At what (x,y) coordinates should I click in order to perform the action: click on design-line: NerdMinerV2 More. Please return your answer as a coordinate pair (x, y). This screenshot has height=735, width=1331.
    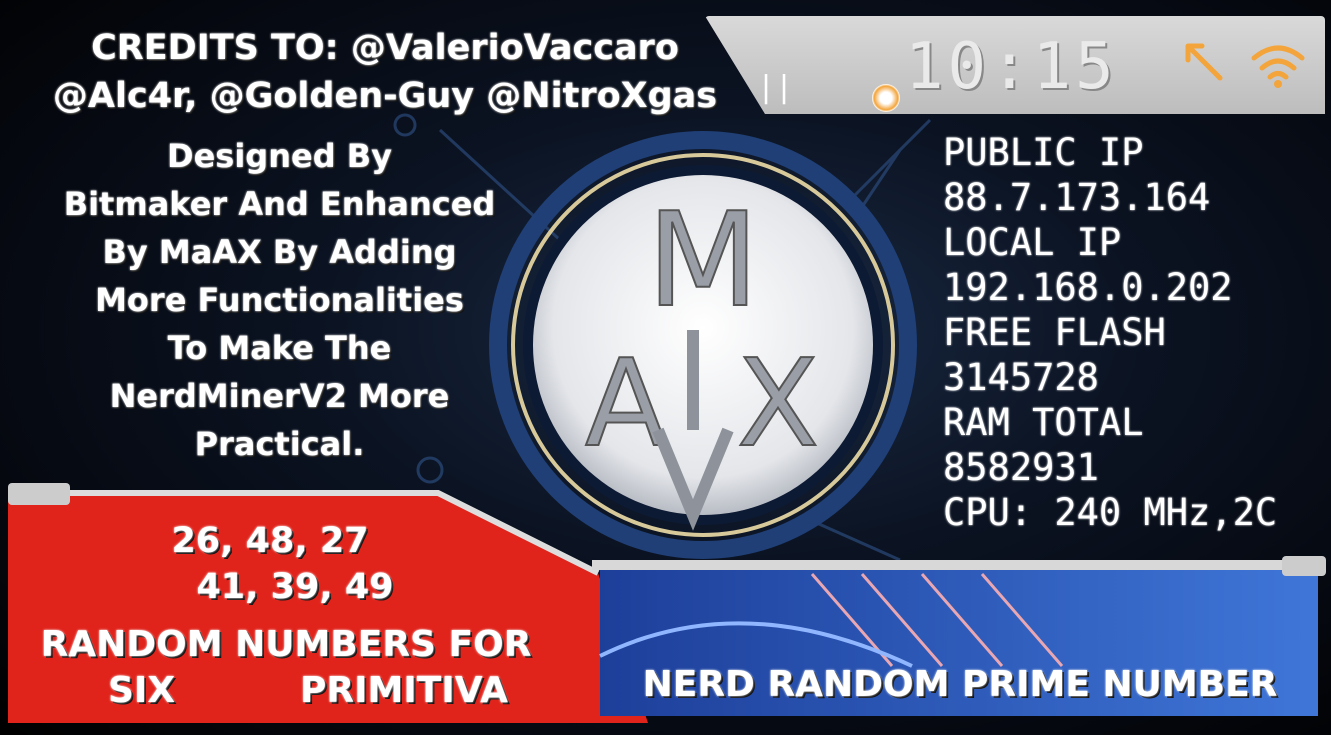
    Looking at the image, I should click on (279, 396).